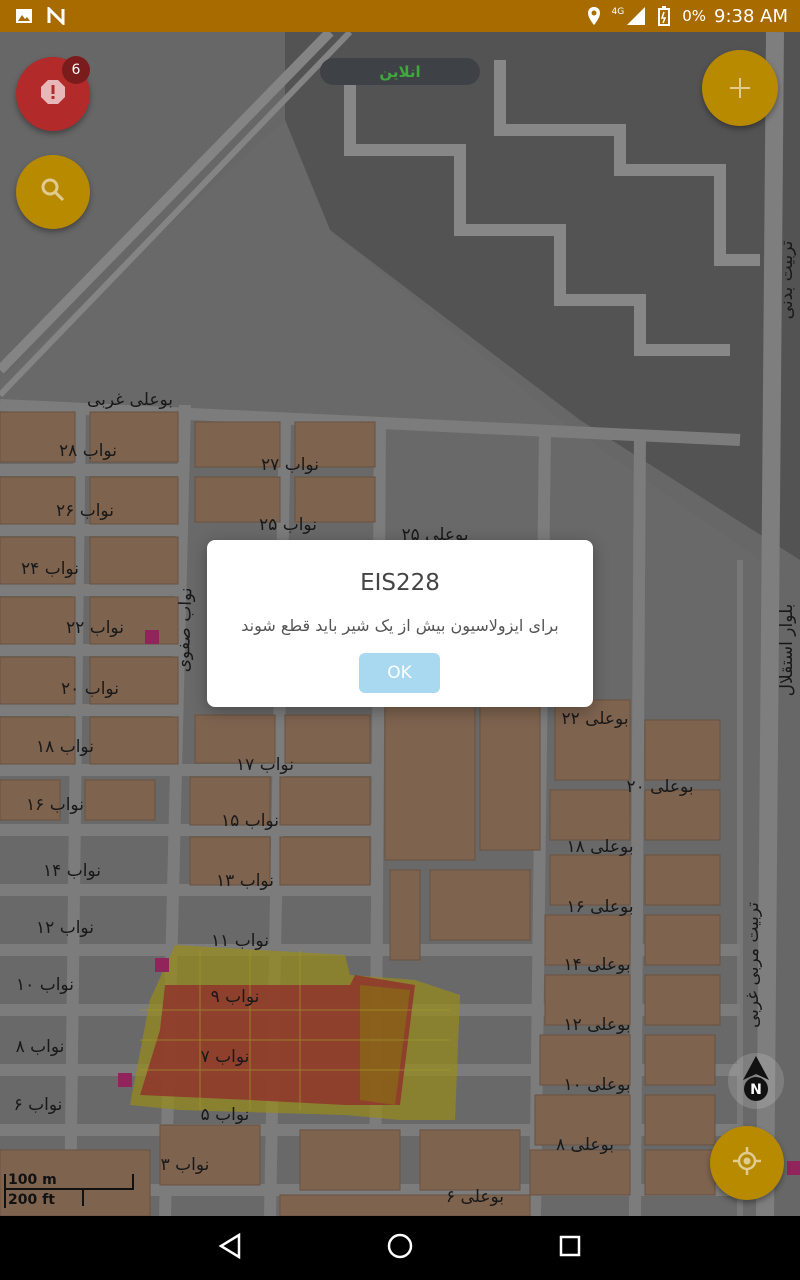 The width and height of the screenshot is (800, 1280). I want to click on back-triangle-icon, so click(230, 1247).